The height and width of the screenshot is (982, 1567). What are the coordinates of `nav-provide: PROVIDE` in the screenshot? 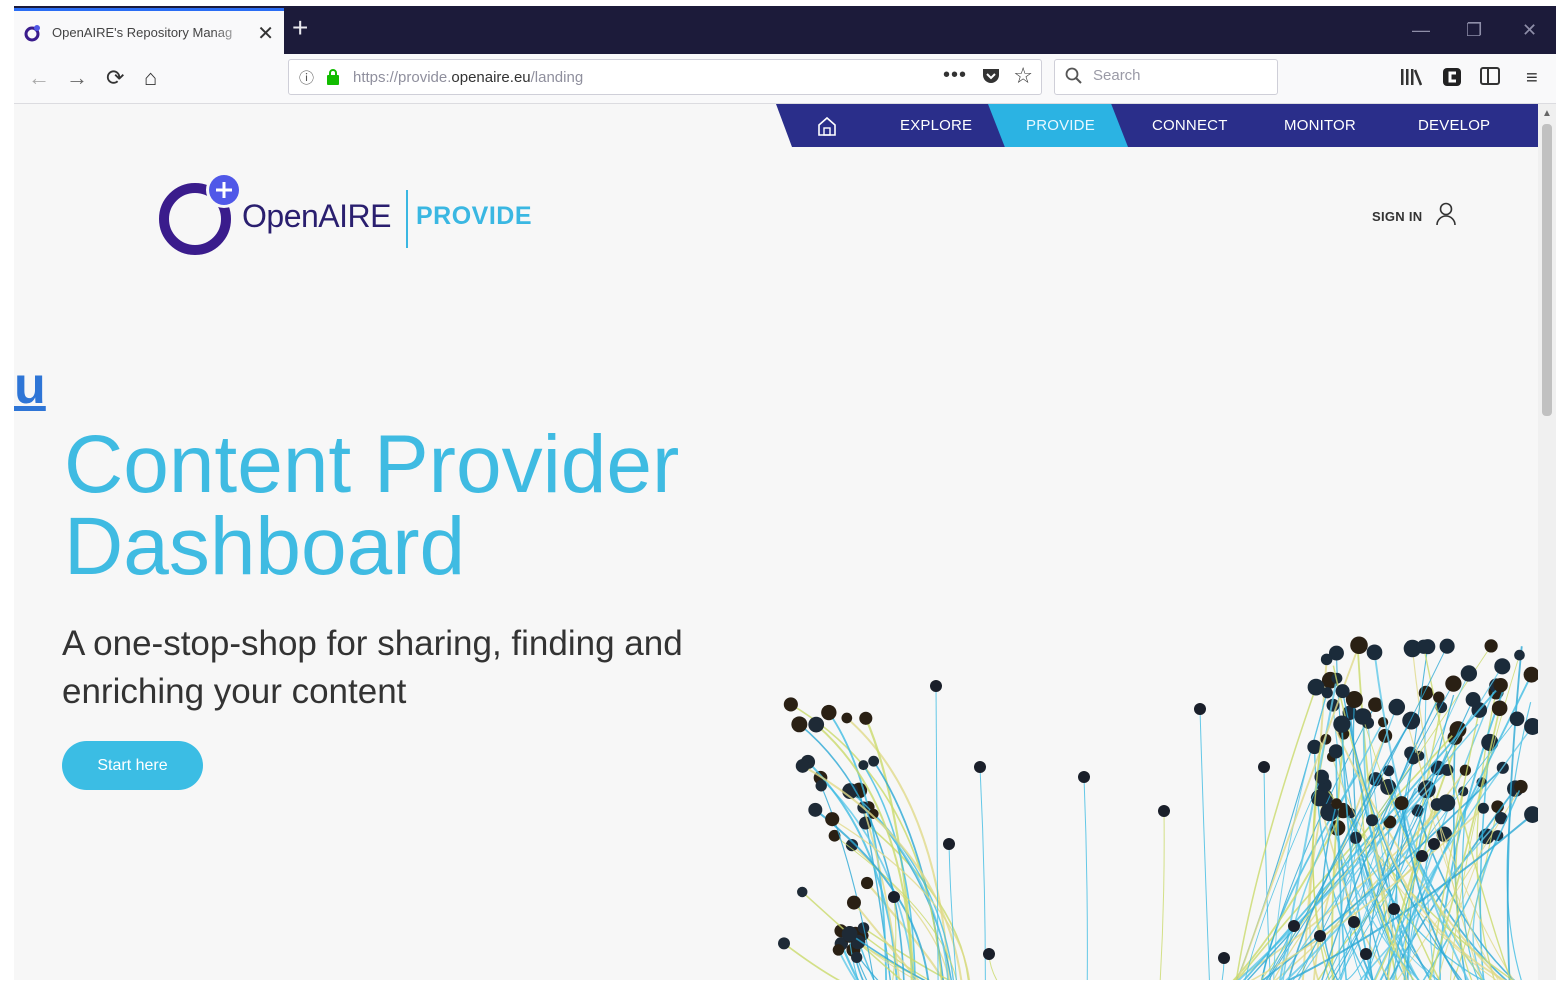 It's located at (1060, 125).